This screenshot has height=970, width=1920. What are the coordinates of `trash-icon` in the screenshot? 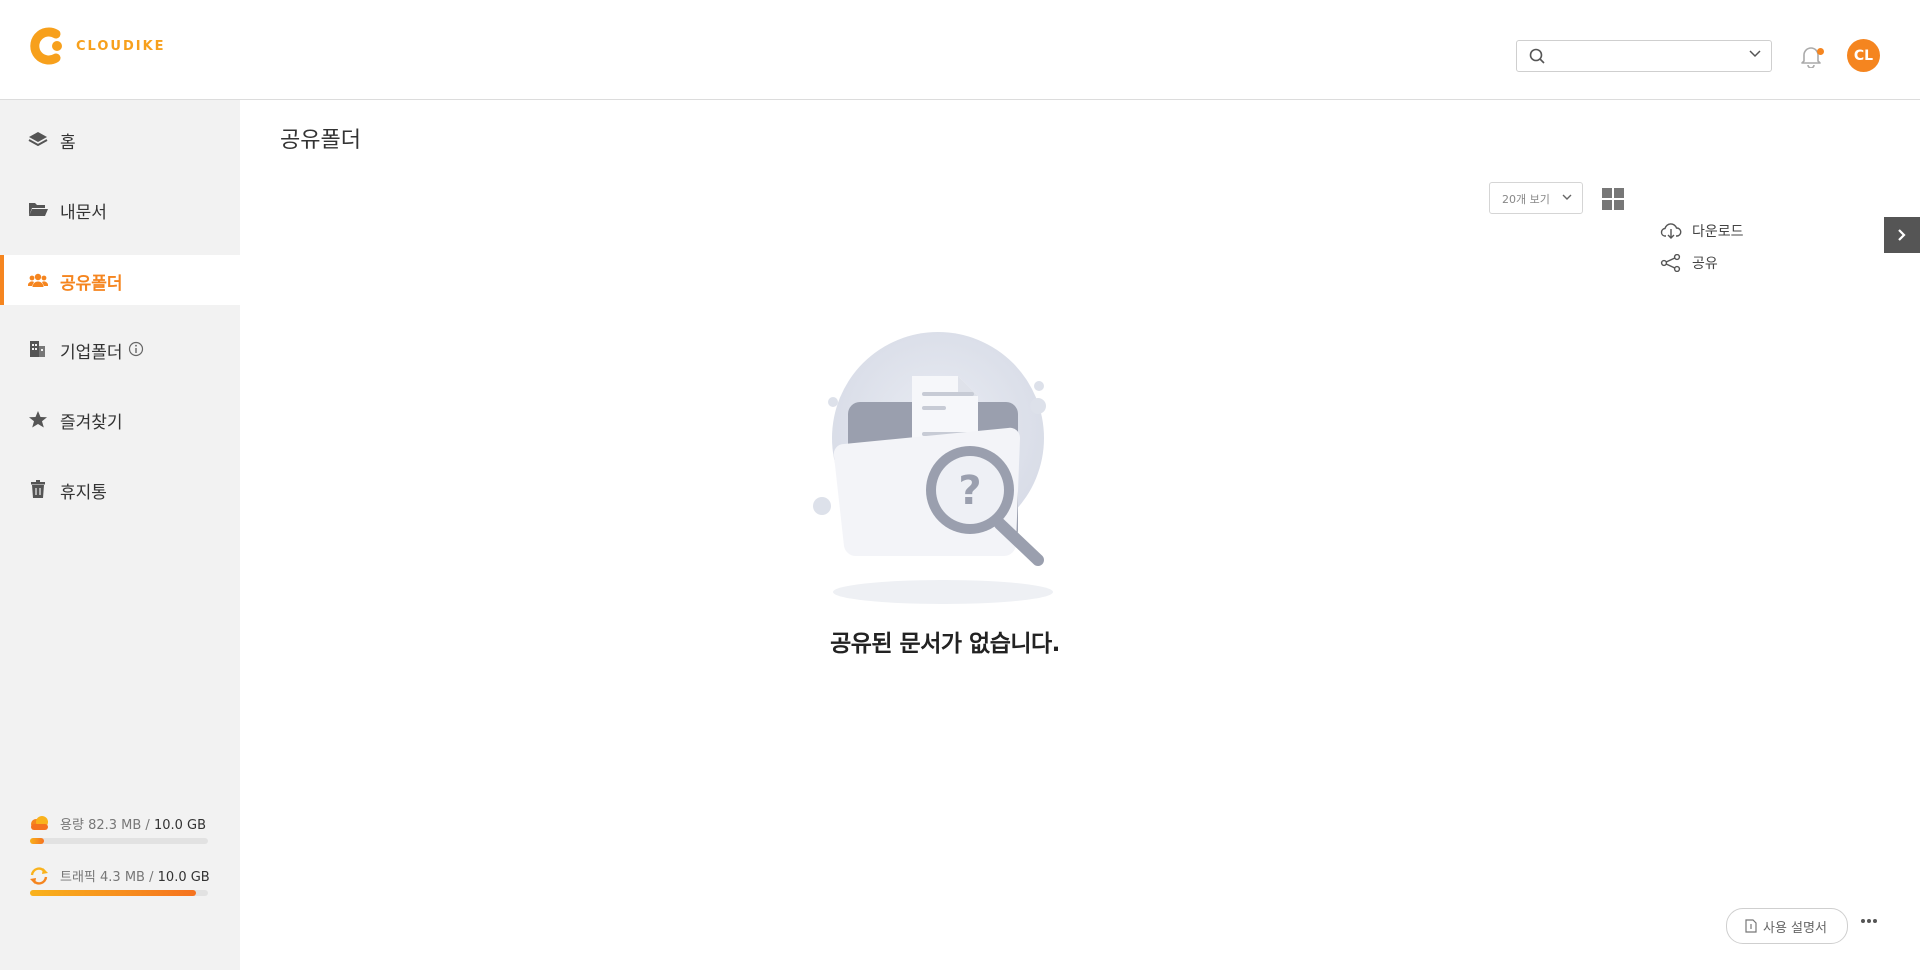 It's located at (38, 489).